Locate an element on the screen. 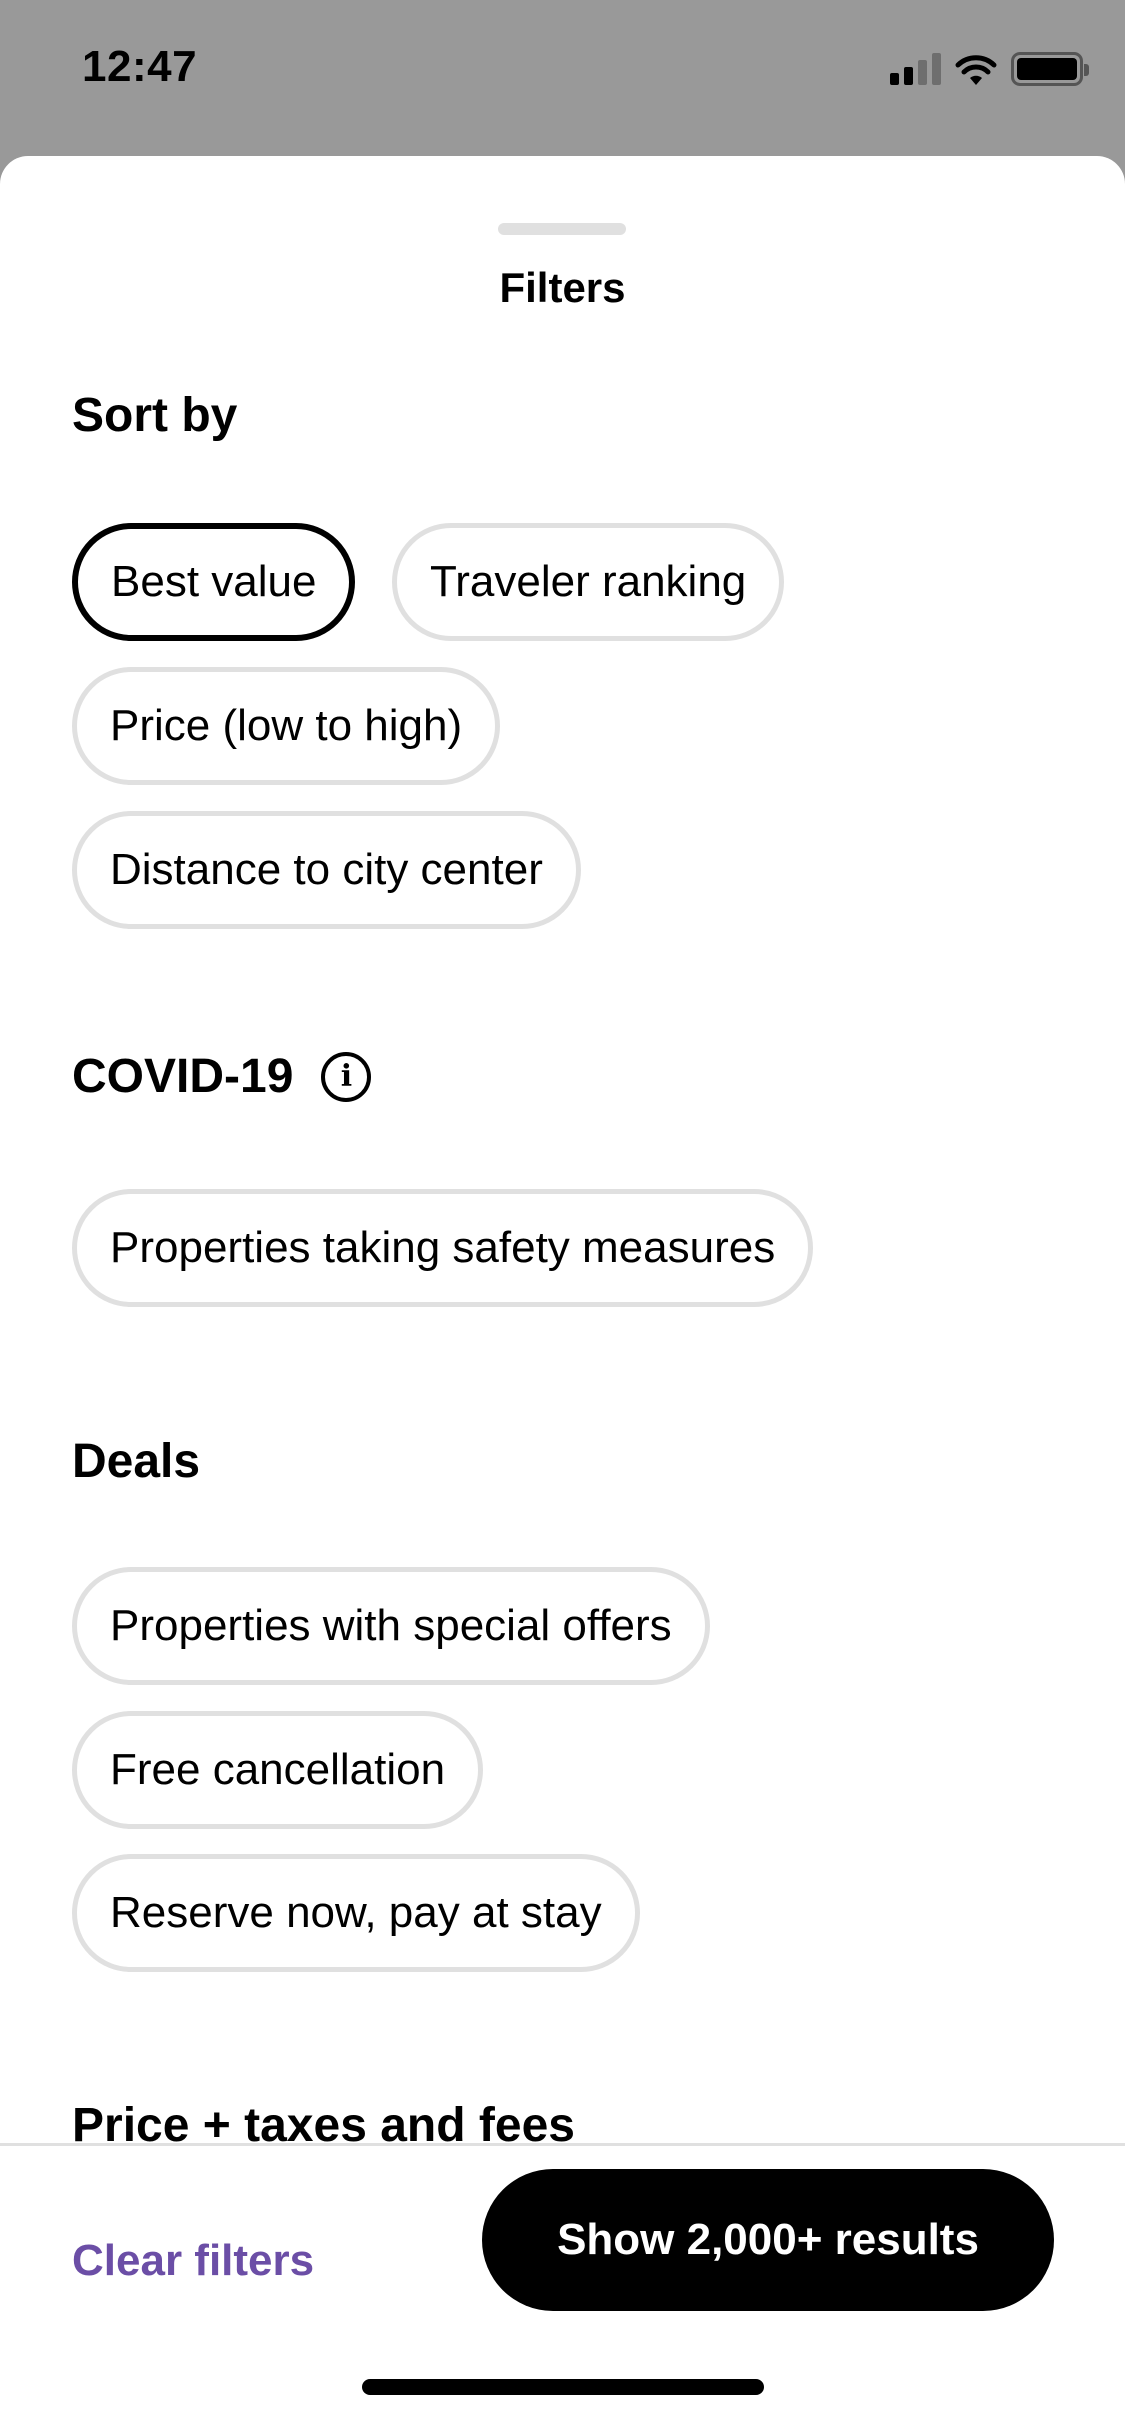 This screenshot has height=2436, width=1125. chip-label: Best value is located at coordinates (214, 581).